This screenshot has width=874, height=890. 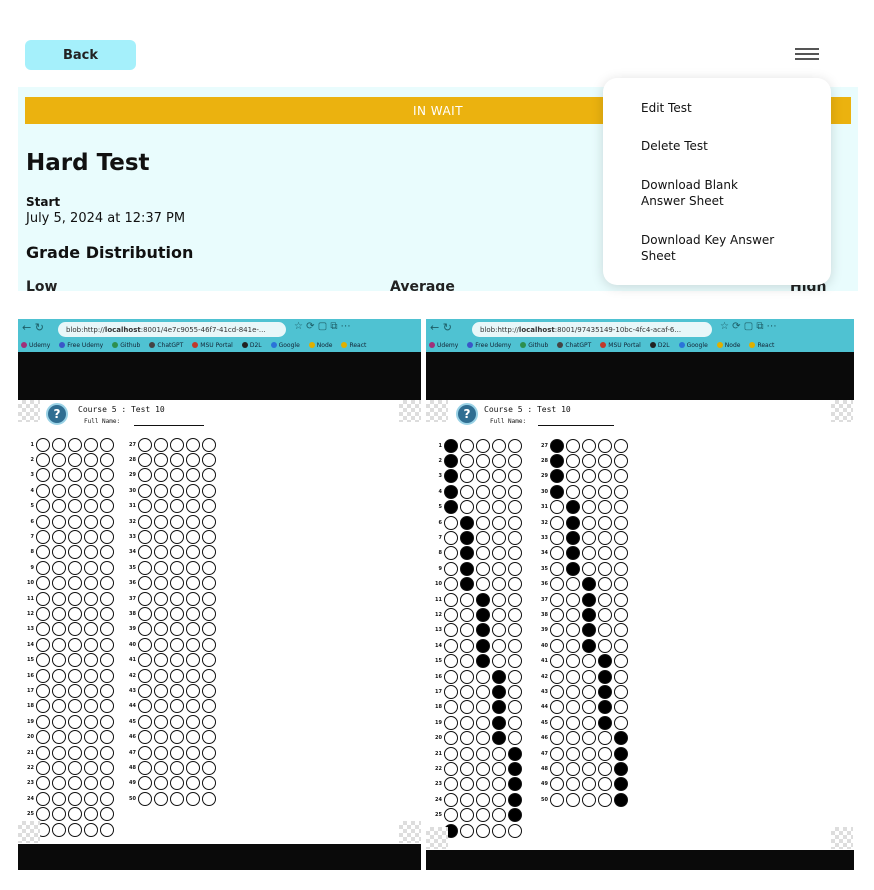 I want to click on menu-item-download-blank: Download Blank Answer Sheet, so click(x=711, y=193).